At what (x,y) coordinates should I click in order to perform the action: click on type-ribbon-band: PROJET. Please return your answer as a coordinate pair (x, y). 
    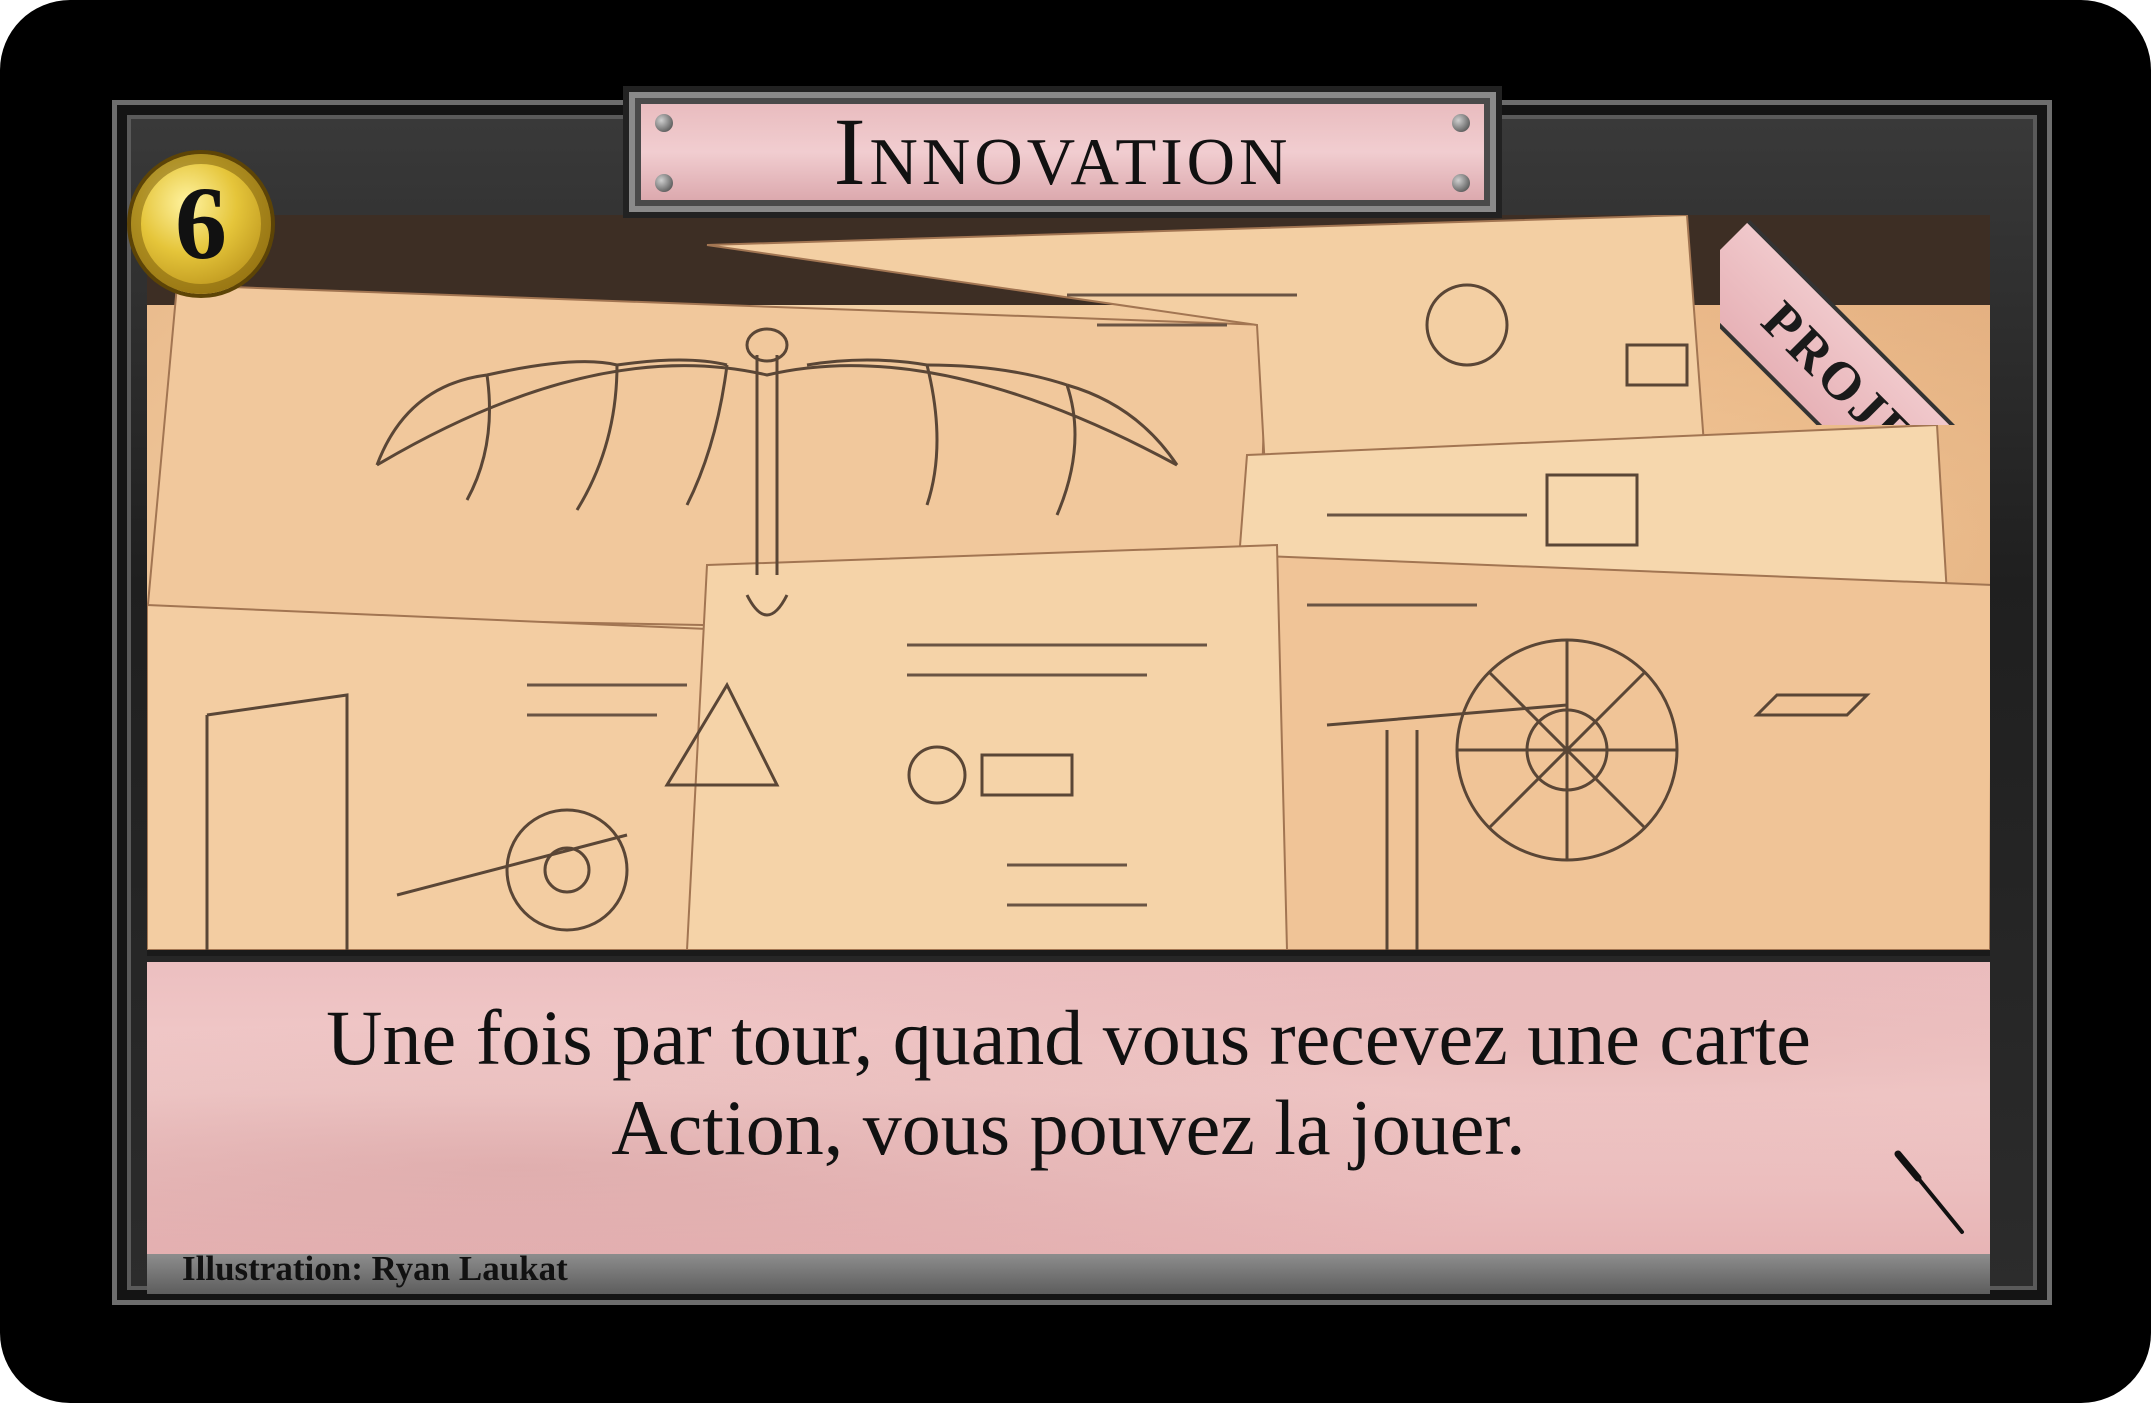
    Looking at the image, I should click on (1870, 322).